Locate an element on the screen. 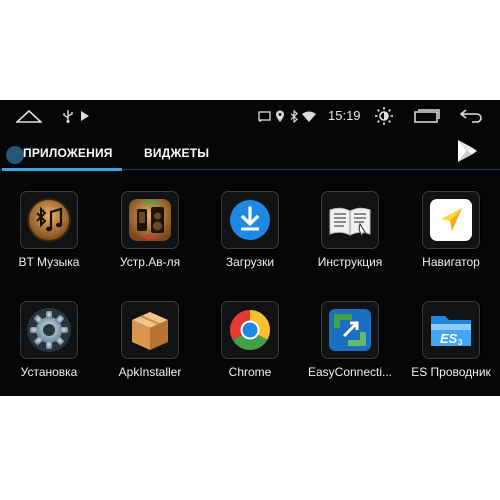  clock: 15:19 is located at coordinates (344, 115).